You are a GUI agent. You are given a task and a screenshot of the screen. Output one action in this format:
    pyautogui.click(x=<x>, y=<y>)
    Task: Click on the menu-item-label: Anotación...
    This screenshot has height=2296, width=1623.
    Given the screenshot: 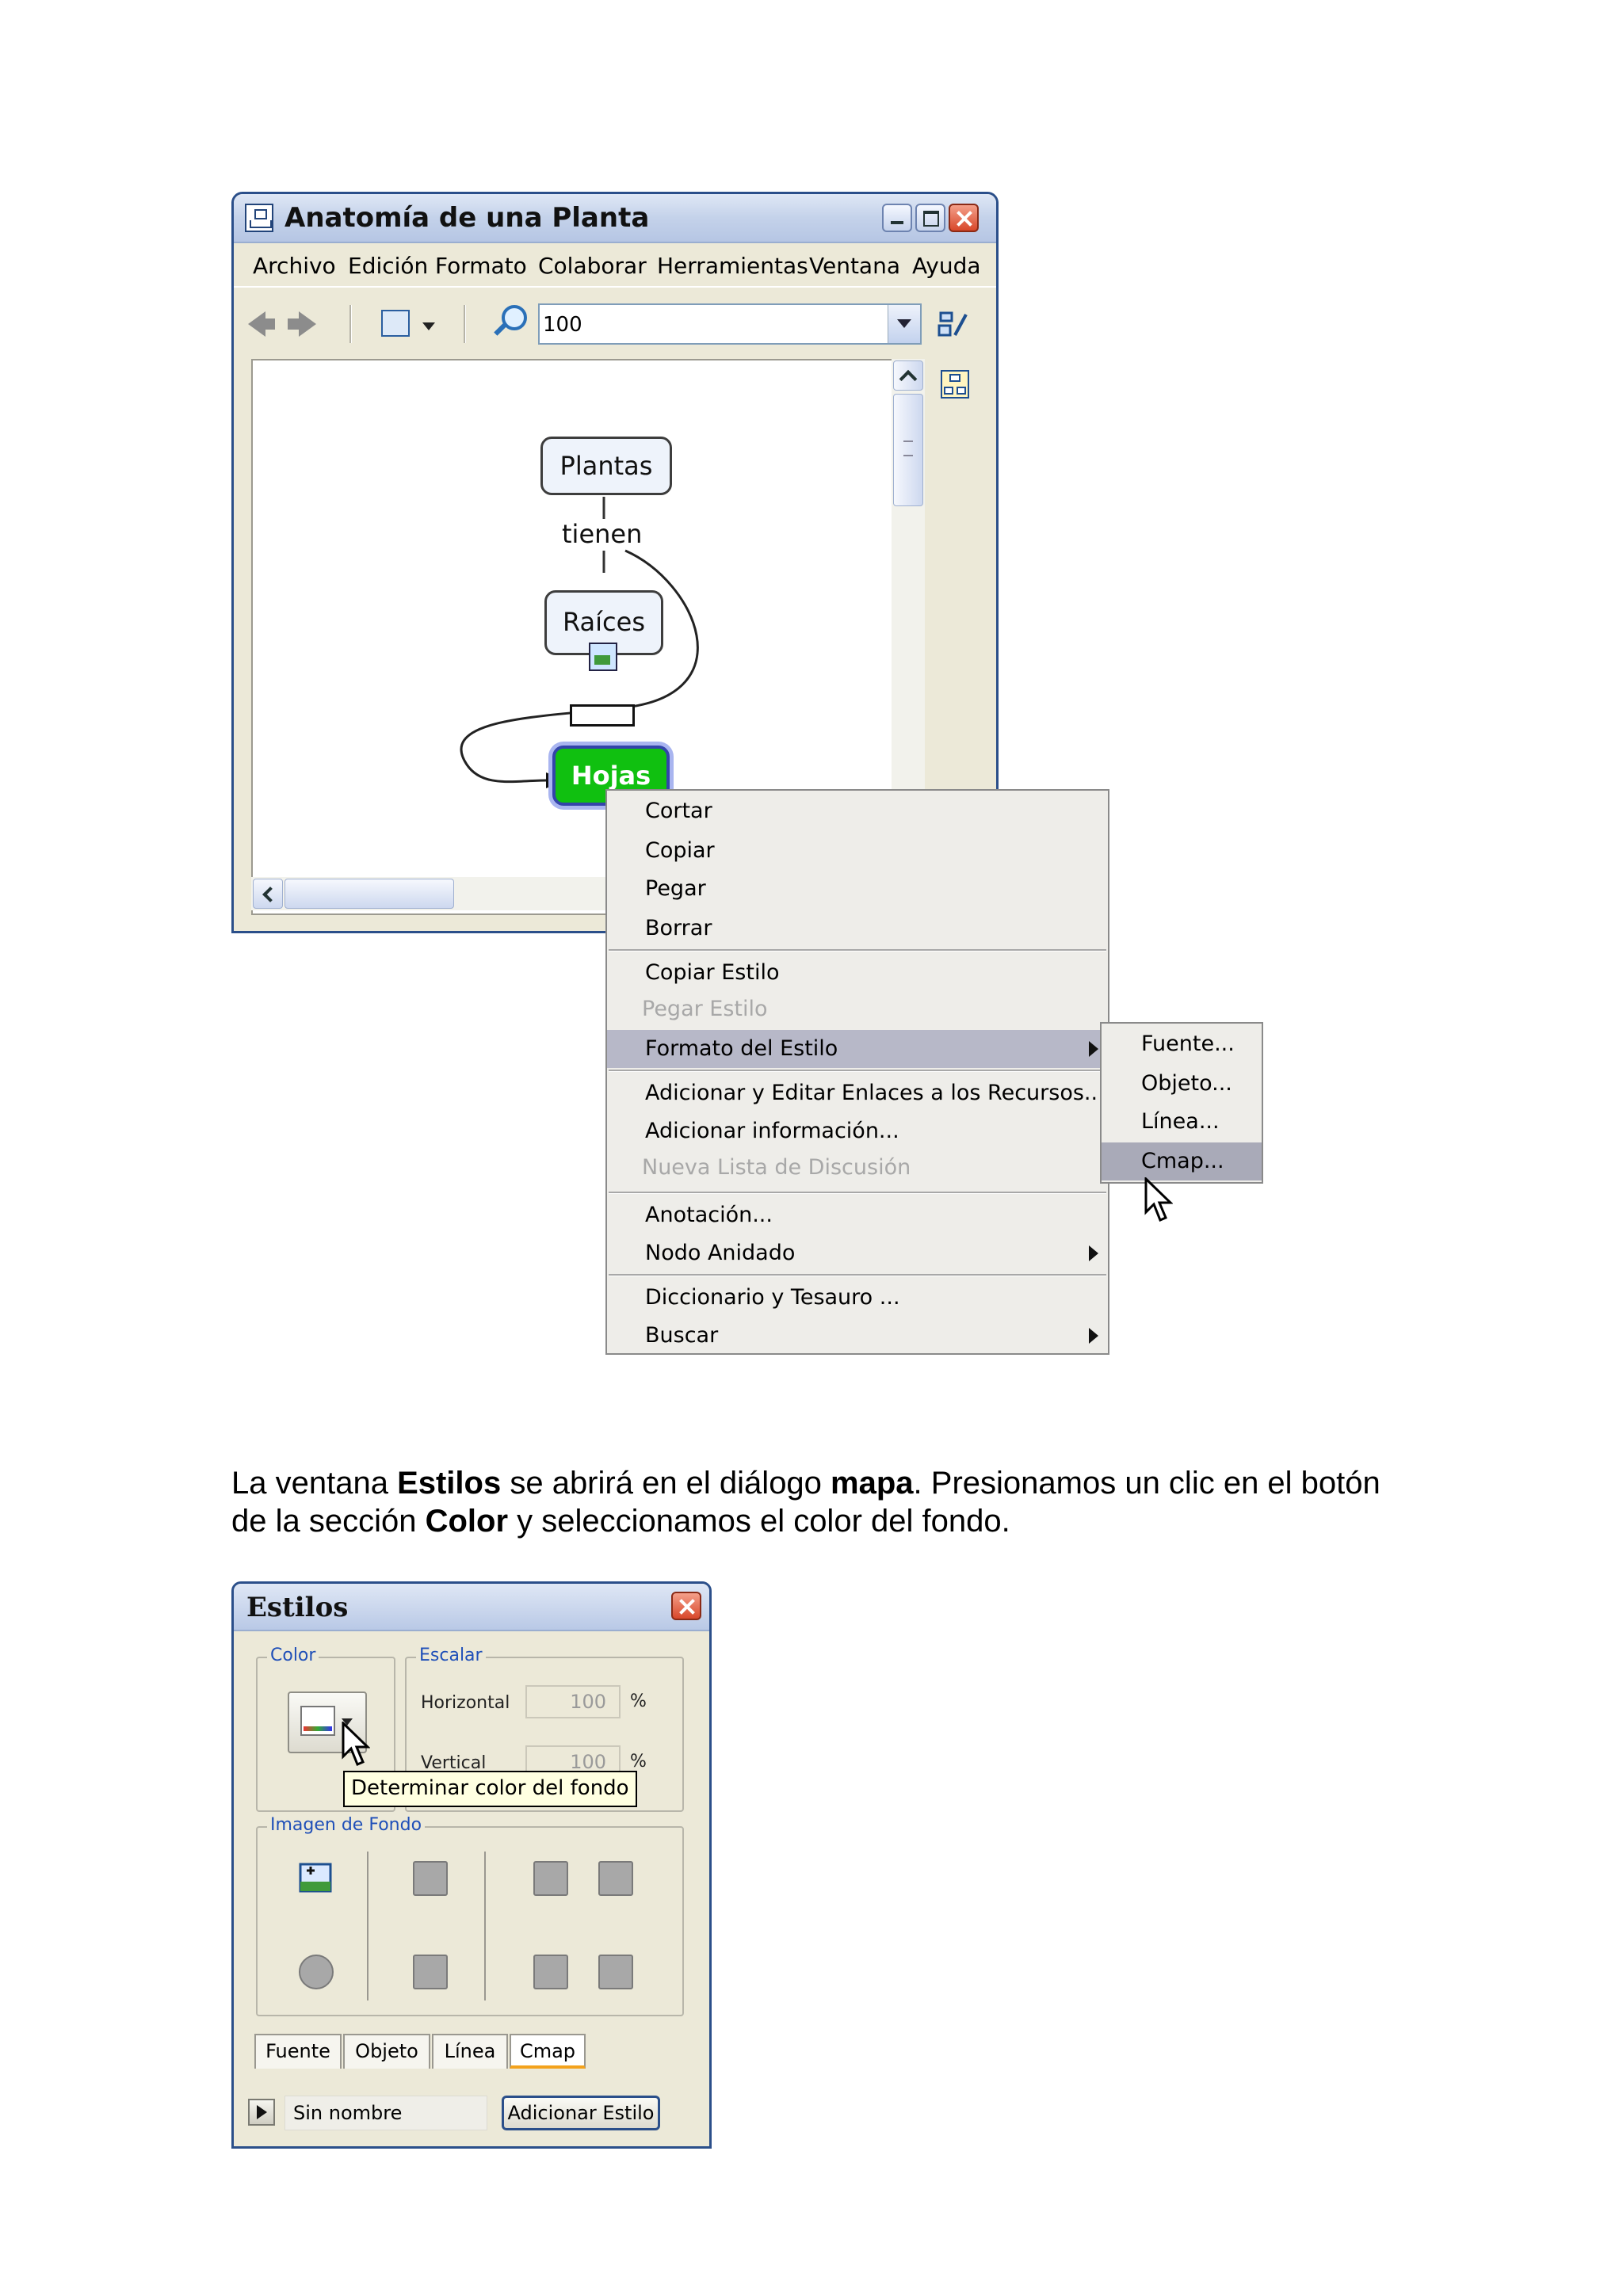 What is the action you would take?
    pyautogui.click(x=709, y=1215)
    